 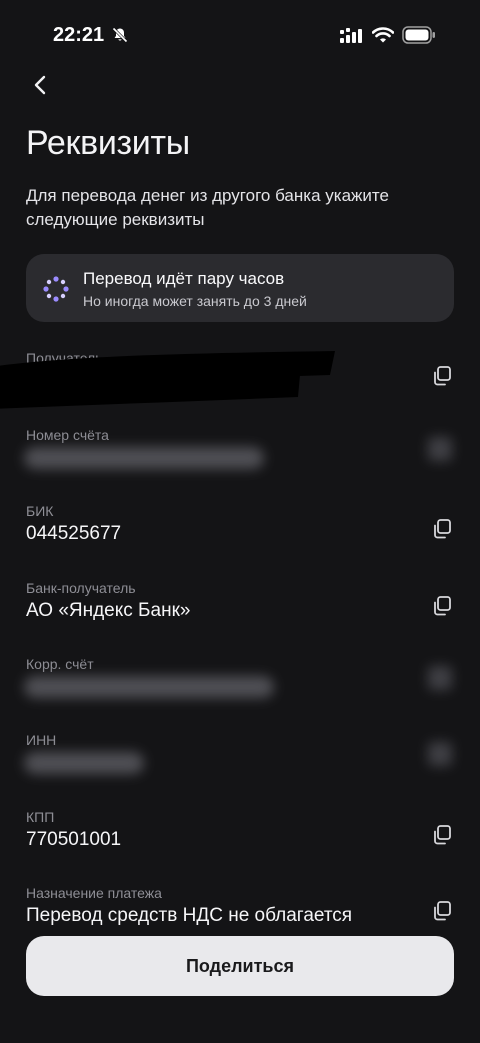 What do you see at coordinates (383, 35) in the screenshot?
I see `wifi-icon` at bounding box center [383, 35].